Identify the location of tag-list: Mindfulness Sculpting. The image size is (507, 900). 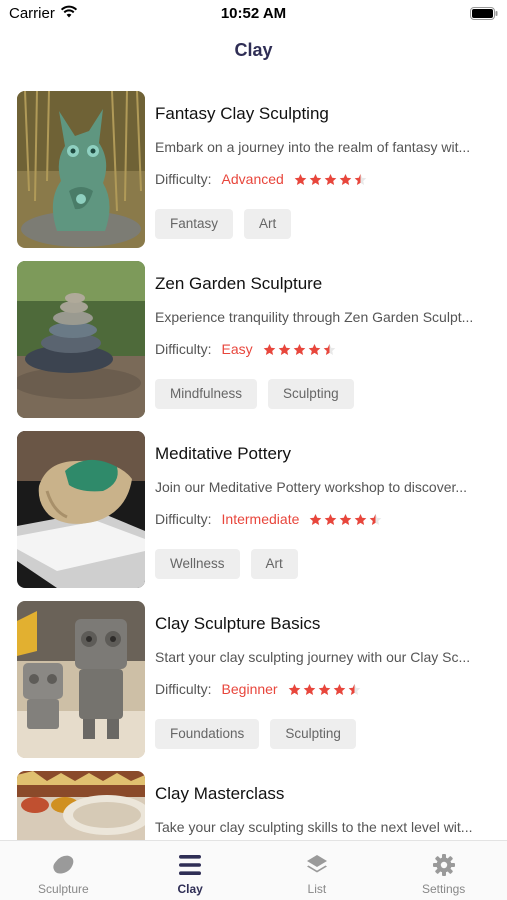
(254, 394).